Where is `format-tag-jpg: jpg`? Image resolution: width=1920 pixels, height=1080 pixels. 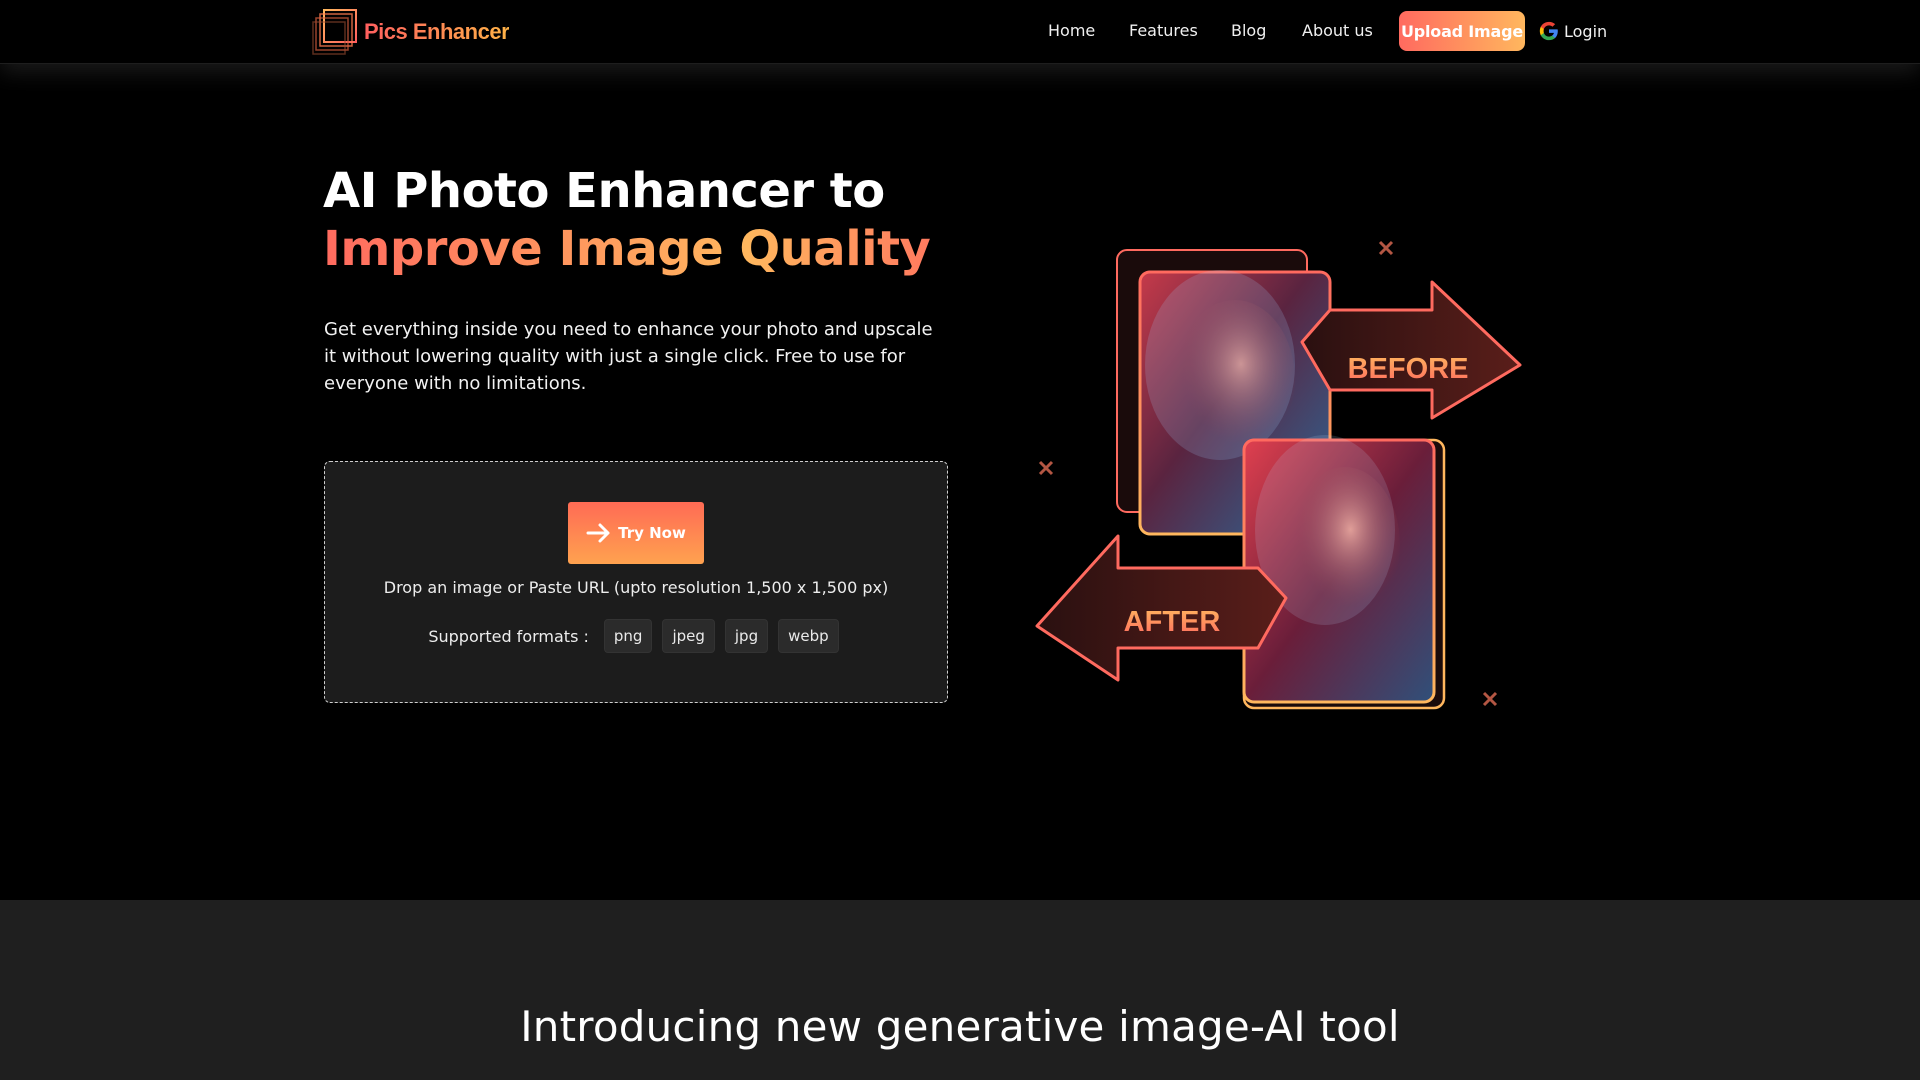 format-tag-jpg: jpg is located at coordinates (746, 636).